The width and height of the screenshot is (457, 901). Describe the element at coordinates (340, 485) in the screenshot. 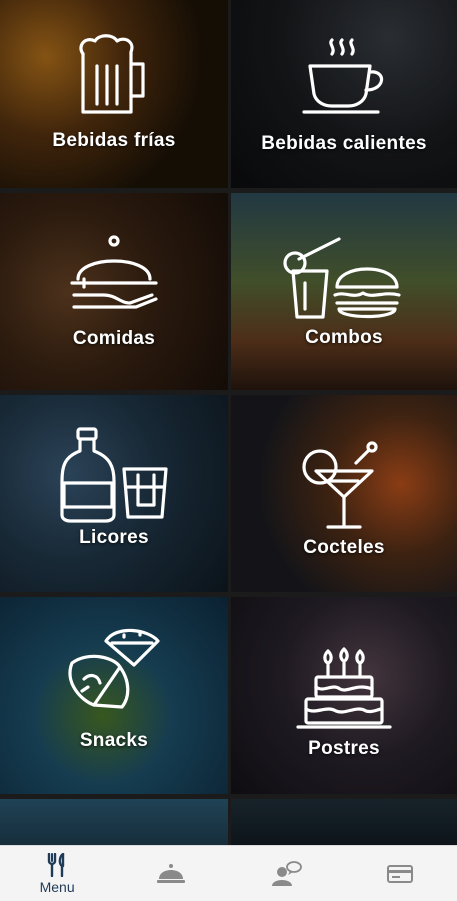

I see `cocktail-glass-icon` at that location.